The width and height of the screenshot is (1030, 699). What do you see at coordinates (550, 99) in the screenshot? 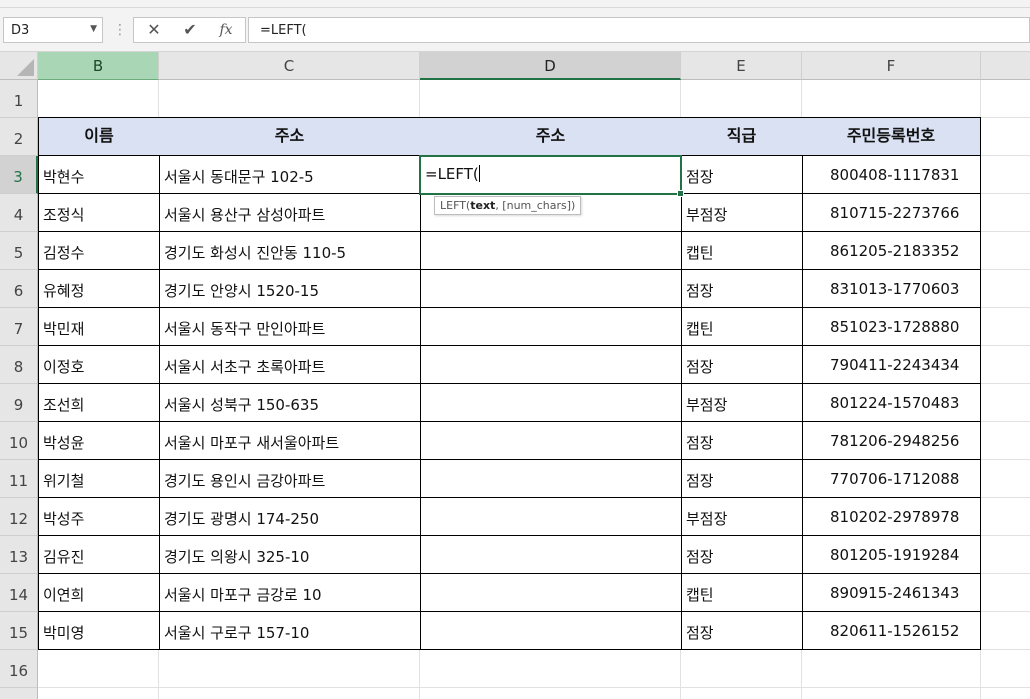
I see `cell-d1` at bounding box center [550, 99].